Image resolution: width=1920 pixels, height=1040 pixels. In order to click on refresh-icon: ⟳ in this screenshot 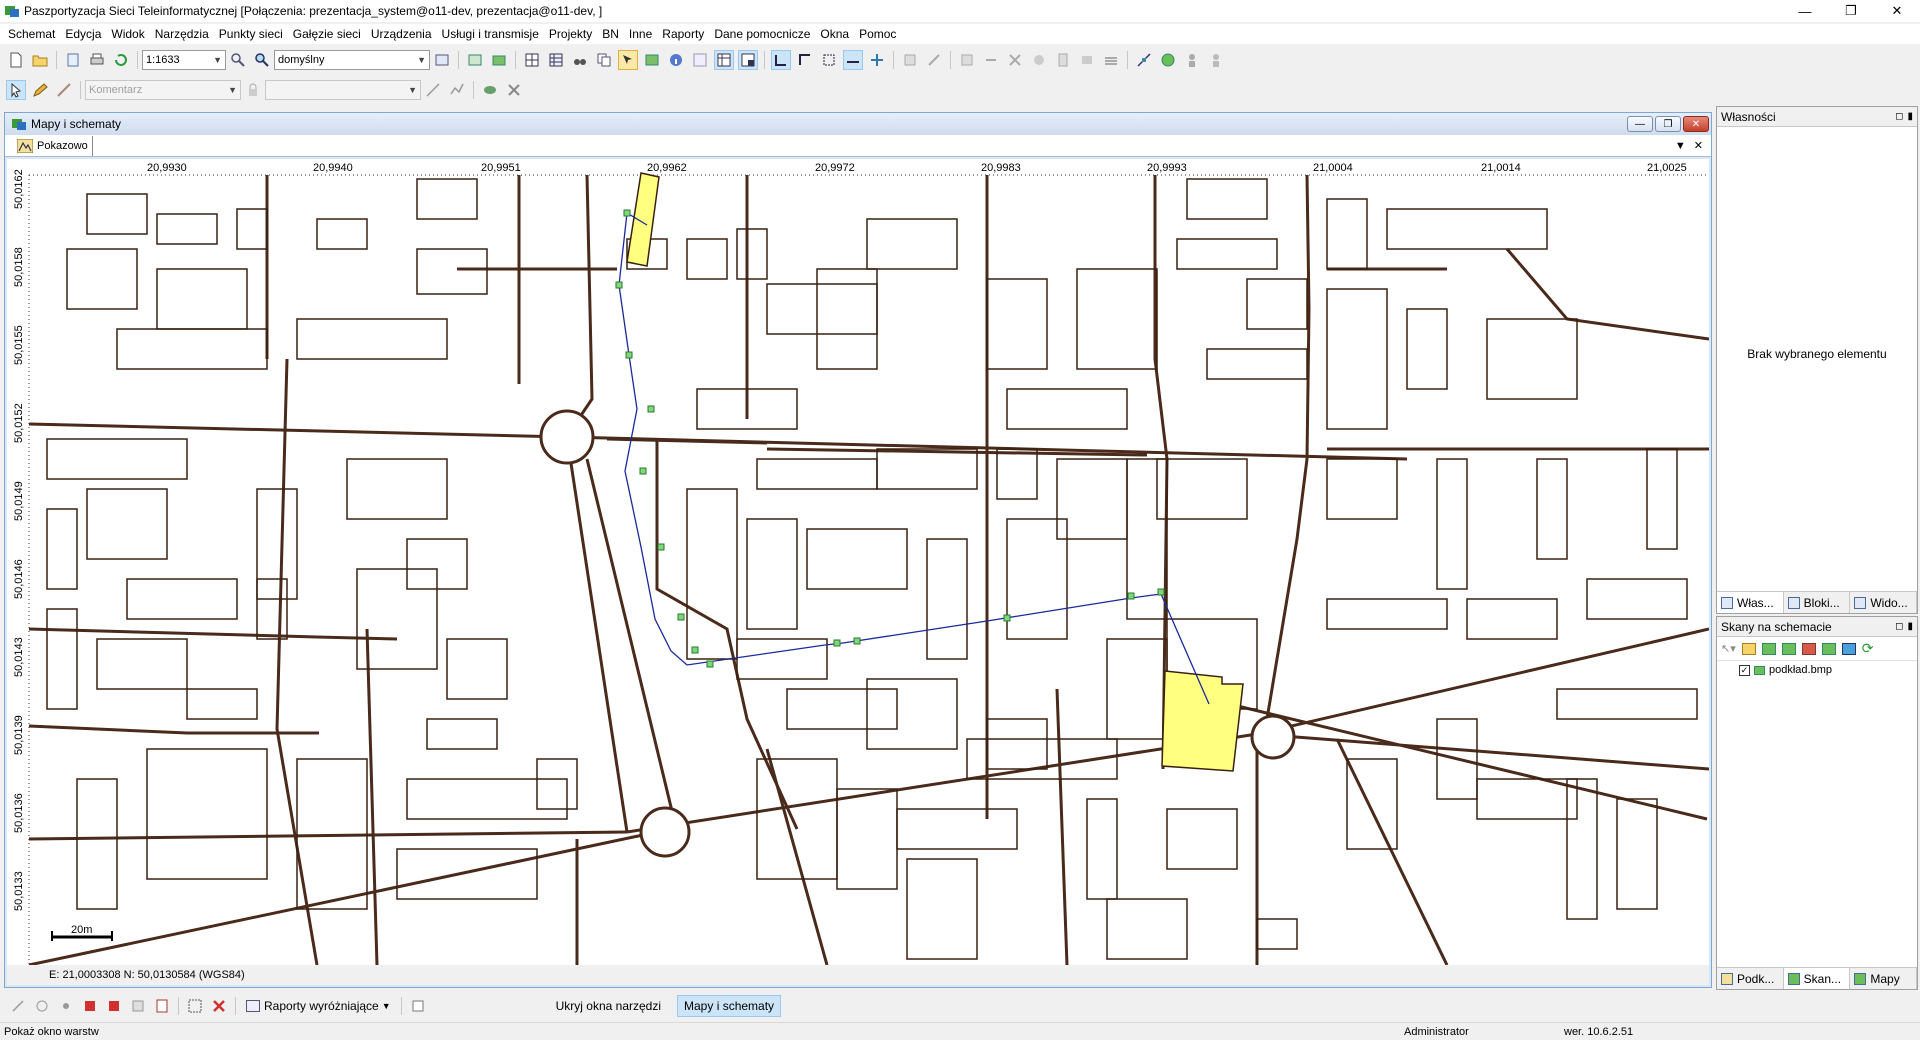, I will do `click(1868, 648)`.